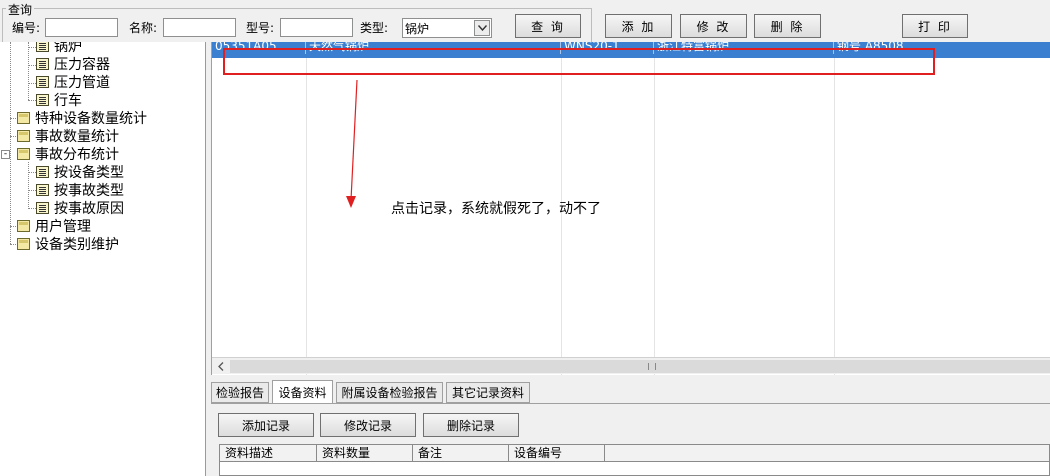 The height and width of the screenshot is (476, 1050). Describe the element at coordinates (63, 227) in the screenshot. I see `tree-item-label: 用户管理` at that location.